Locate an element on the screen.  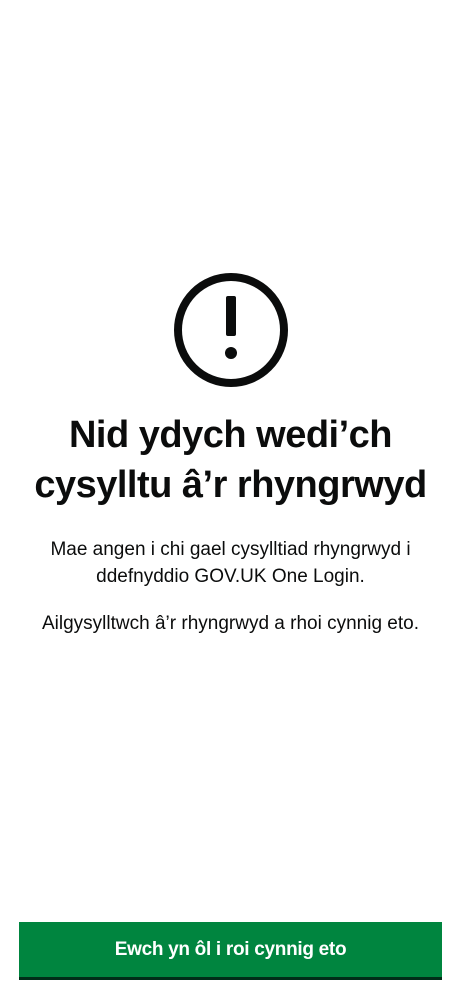
page-title: Nid ydych wedi’ch cysylltu â’r rhyngrwyd is located at coordinates (230, 460).